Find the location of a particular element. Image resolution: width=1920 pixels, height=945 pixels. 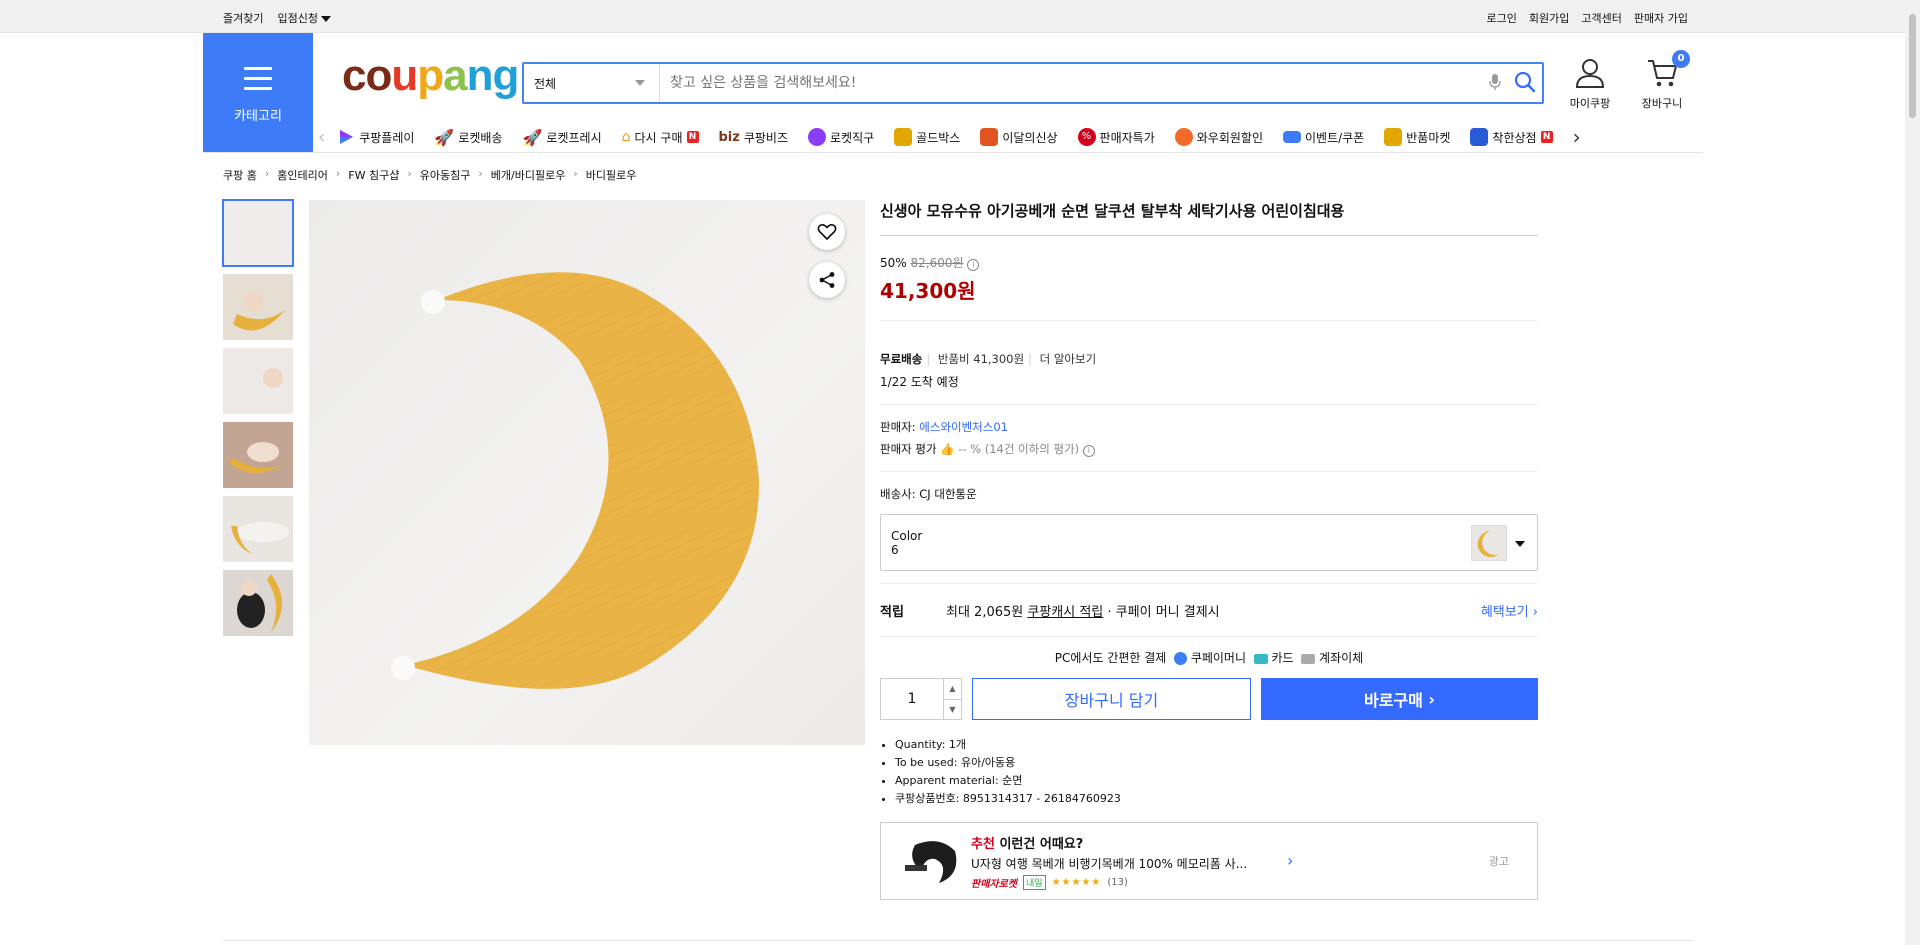

nav-item-events: 이벤트/쿠폰 is located at coordinates (1323, 137).